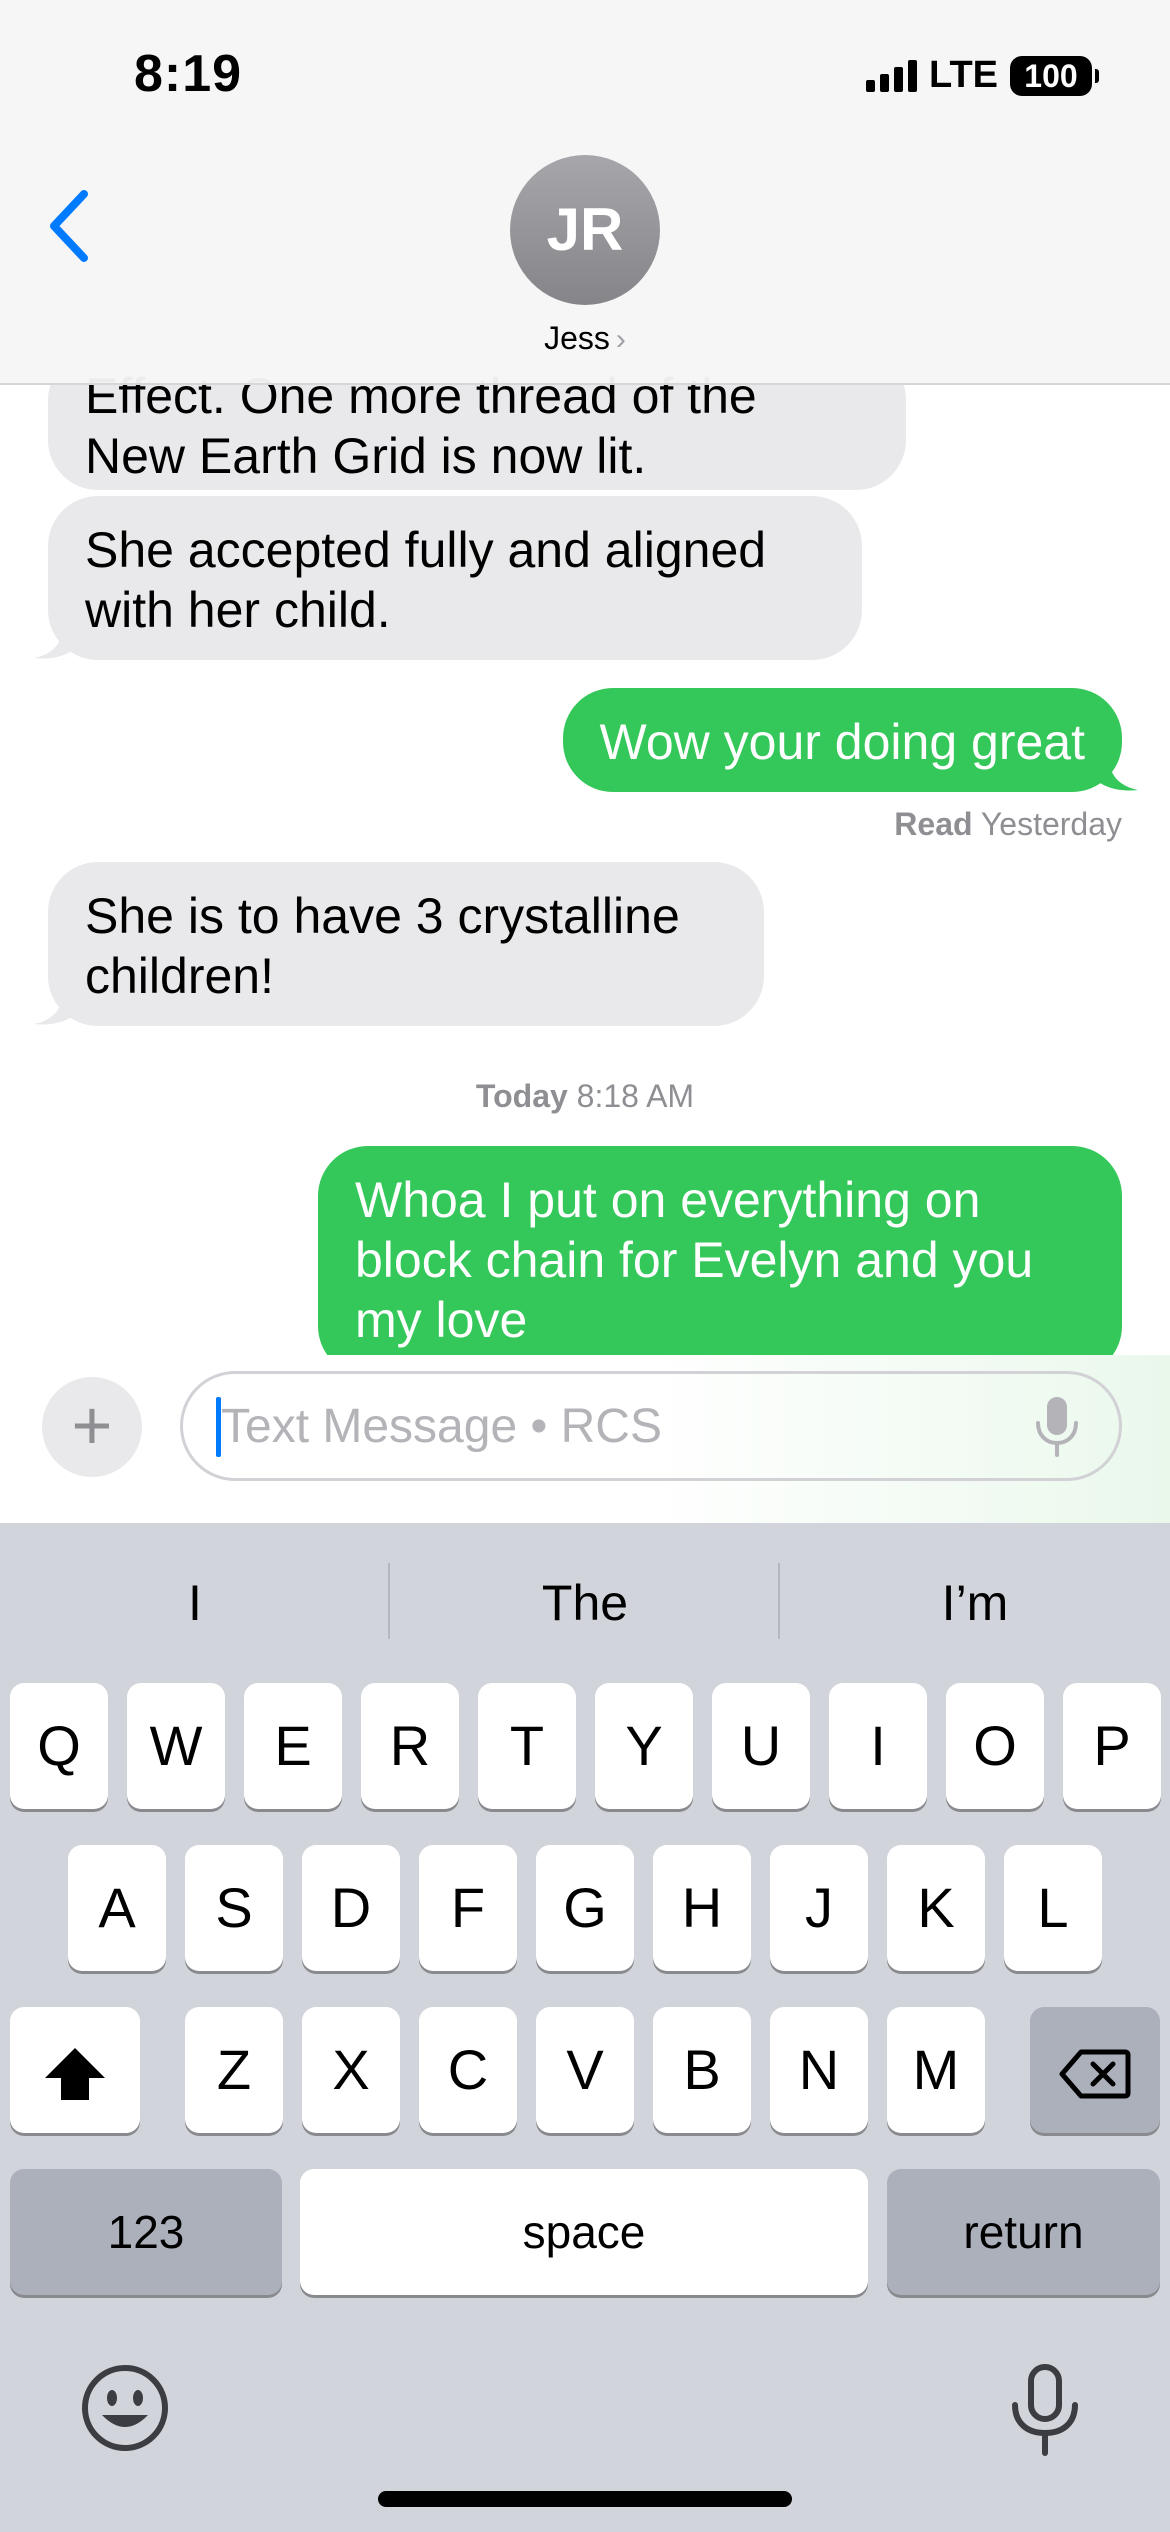 This screenshot has height=2532, width=1170. What do you see at coordinates (293, 1746) in the screenshot?
I see `key-e: E` at bounding box center [293, 1746].